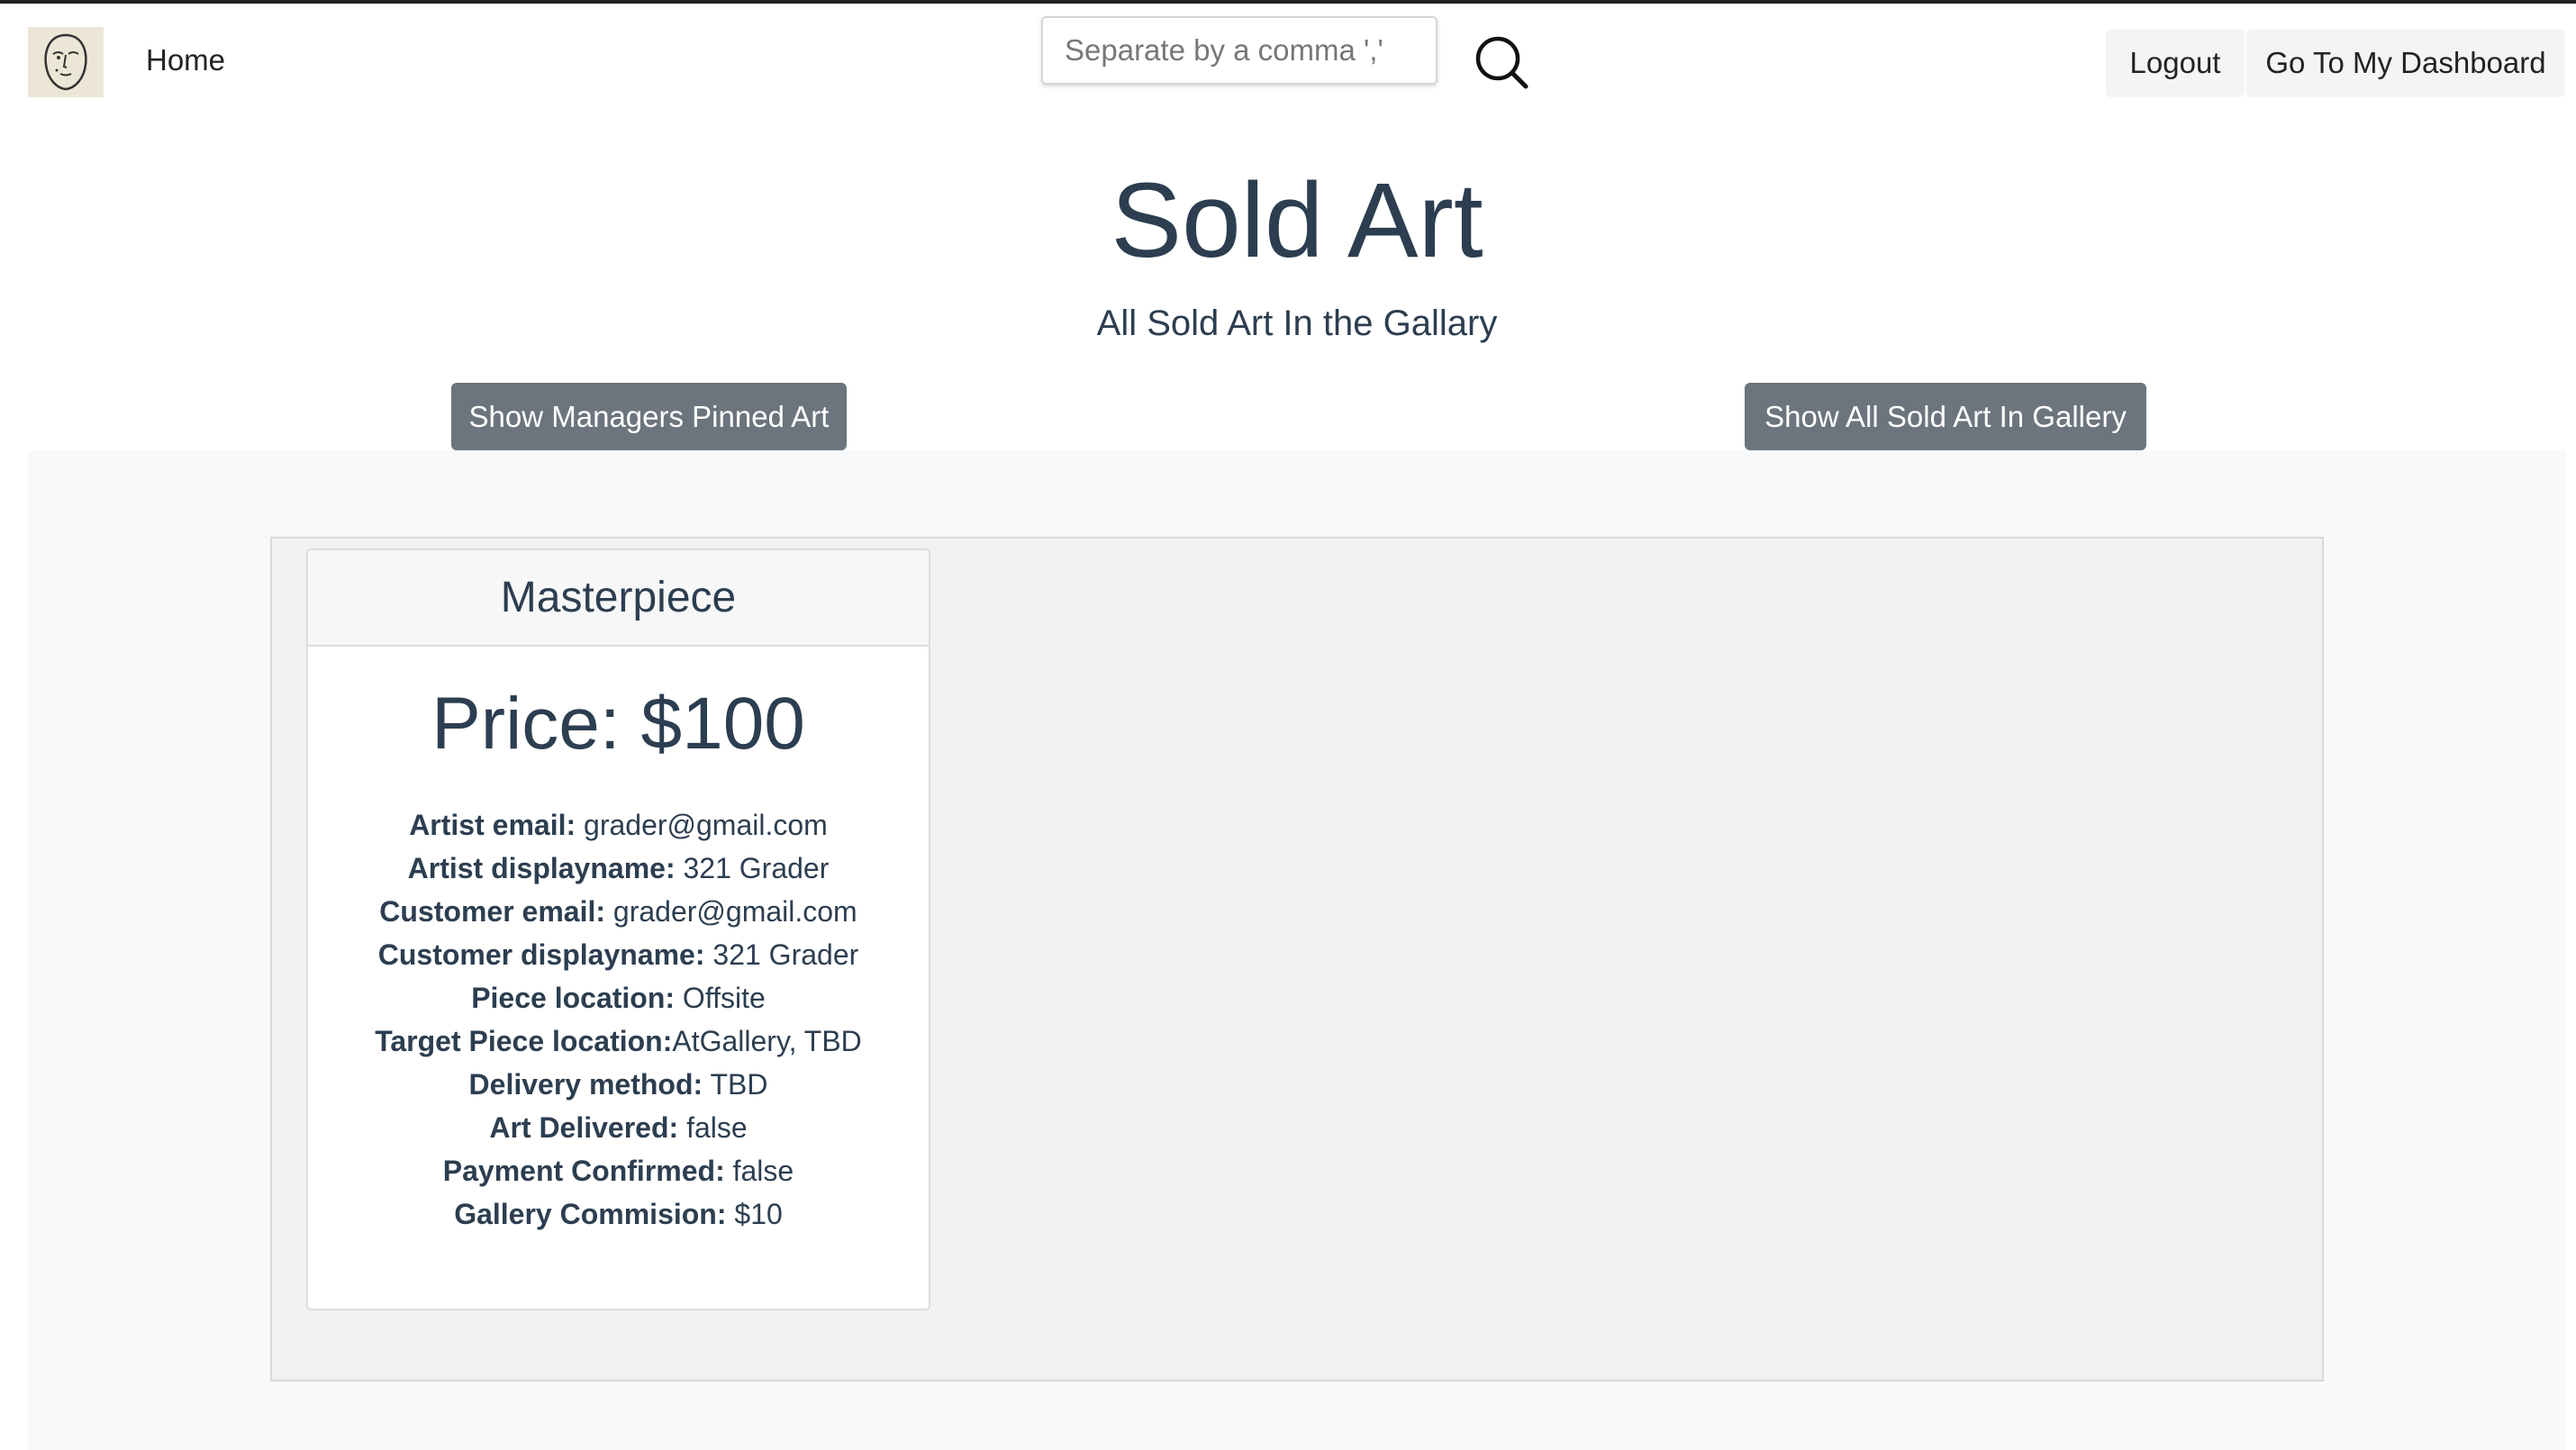 The width and height of the screenshot is (2576, 1450). Describe the element at coordinates (493, 825) in the screenshot. I see `detail-label: Artist email:` at that location.